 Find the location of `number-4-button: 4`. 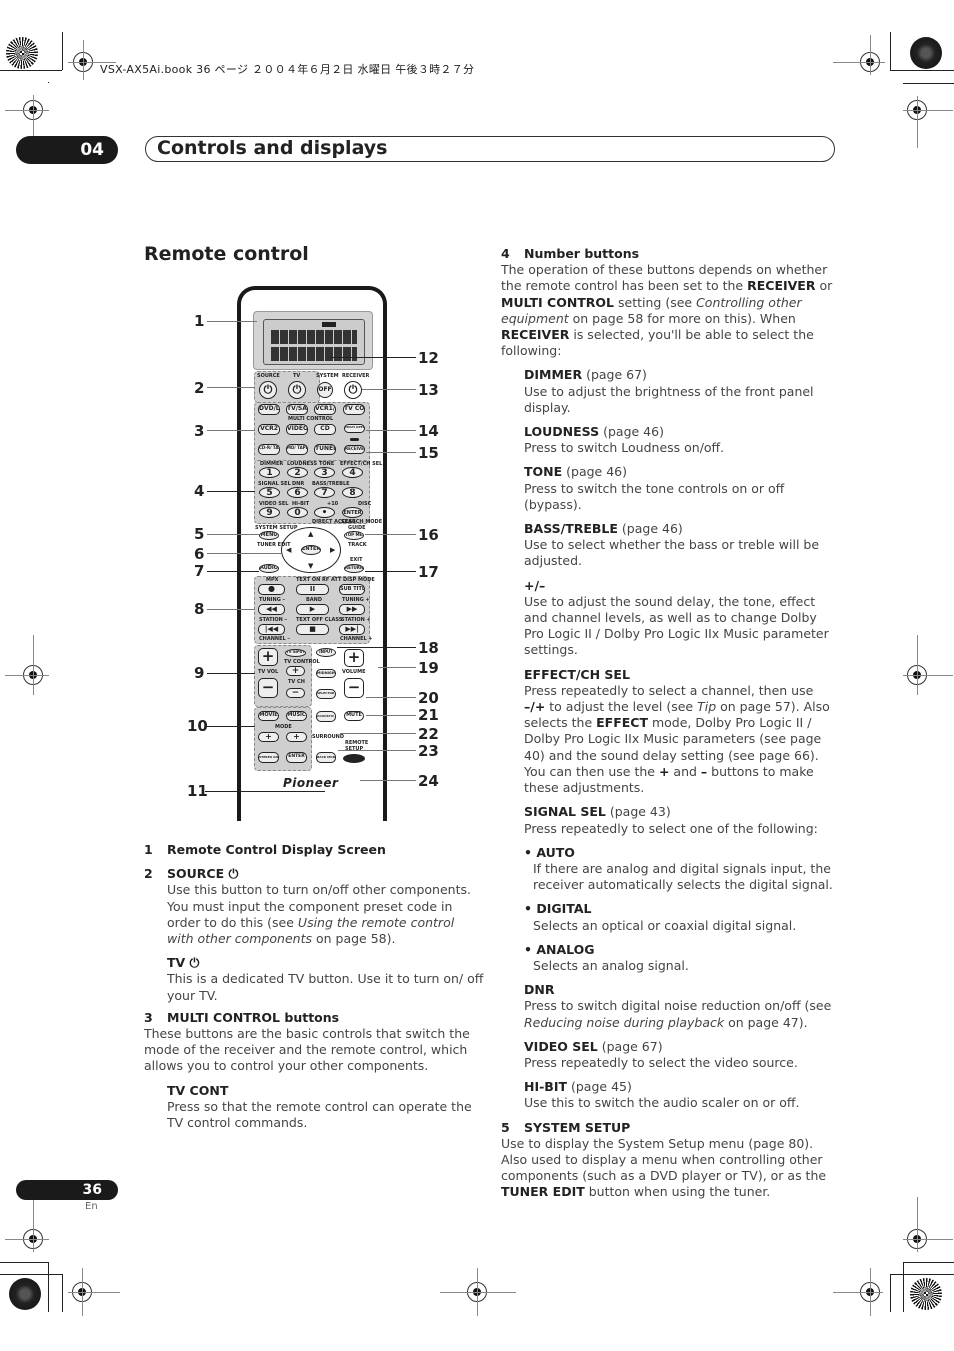

number-4-button: 4 is located at coordinates (352, 472).